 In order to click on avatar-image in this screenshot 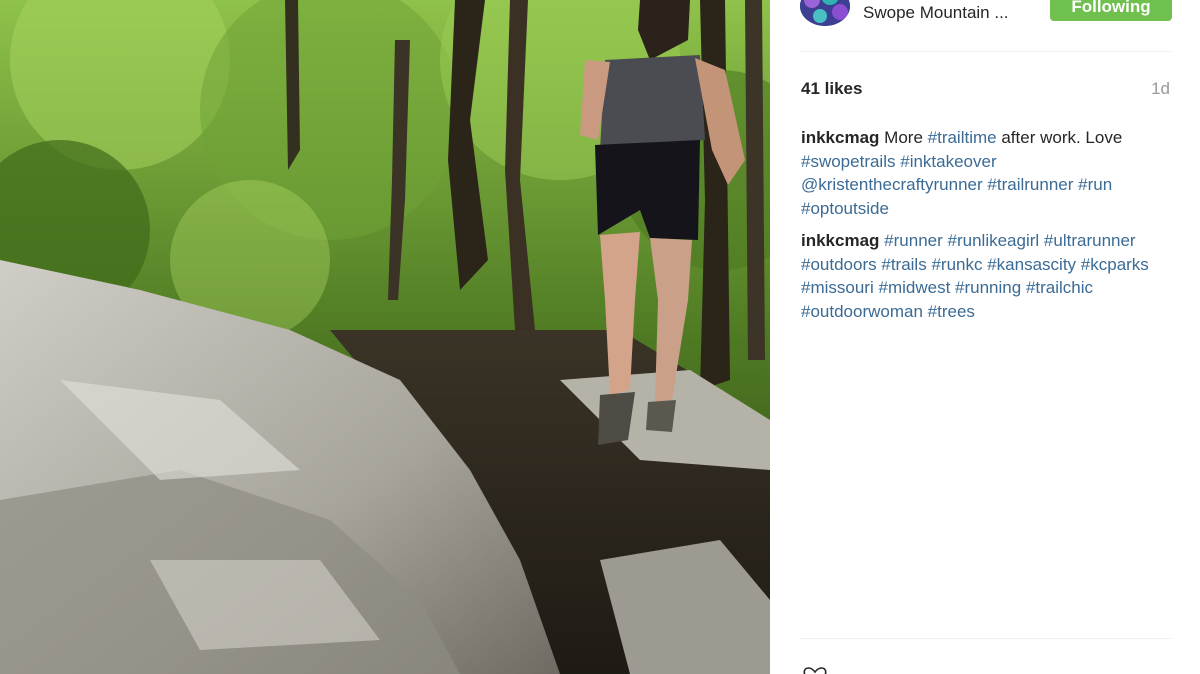, I will do `click(825, 13)`.